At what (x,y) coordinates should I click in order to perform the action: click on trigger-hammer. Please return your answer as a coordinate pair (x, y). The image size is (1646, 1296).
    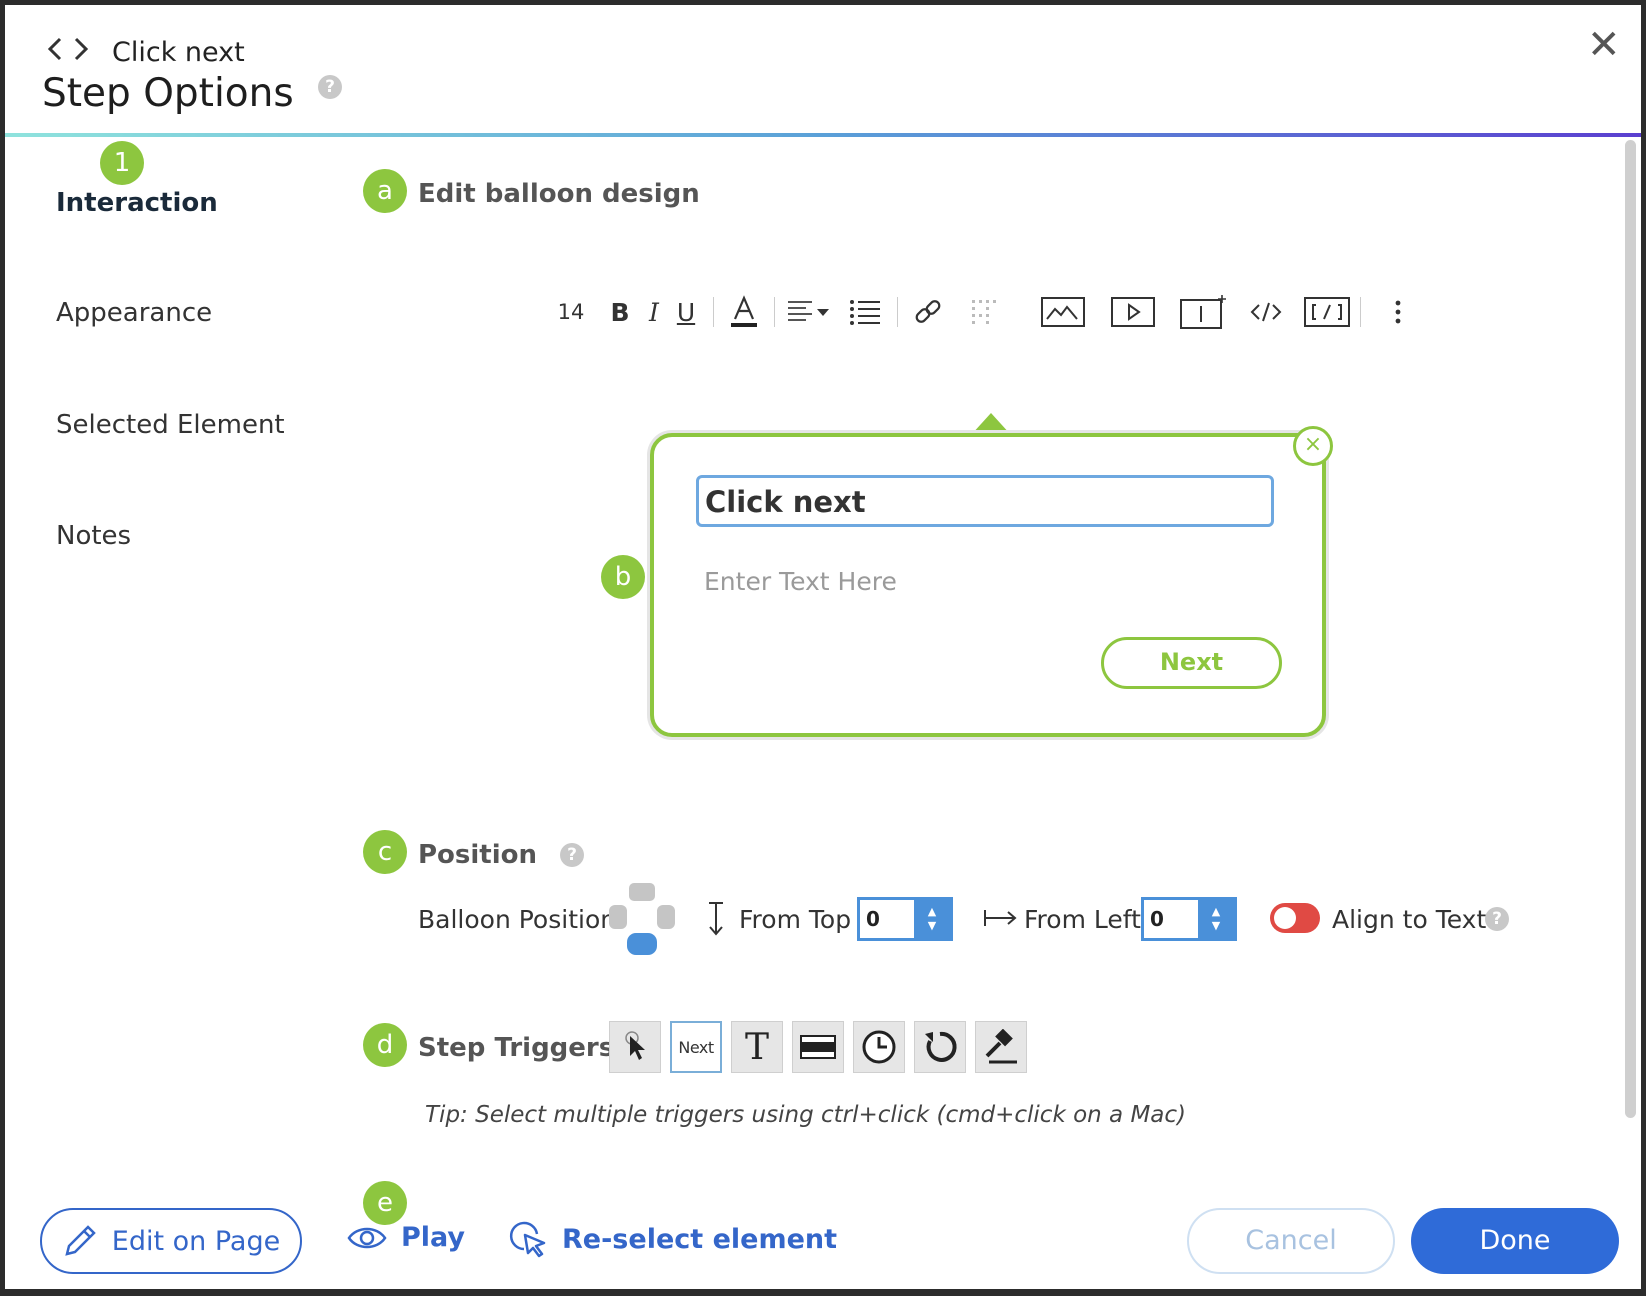
    Looking at the image, I should click on (1001, 1047).